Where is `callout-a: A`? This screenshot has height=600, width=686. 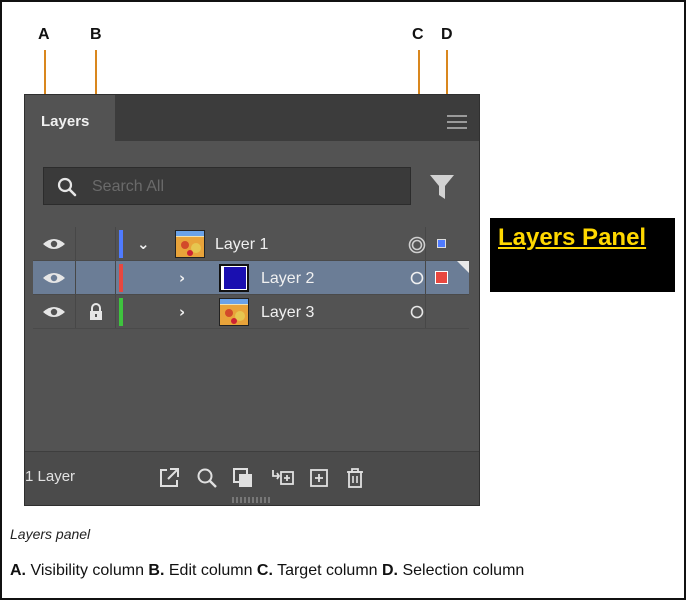
callout-a: A is located at coordinates (44, 34).